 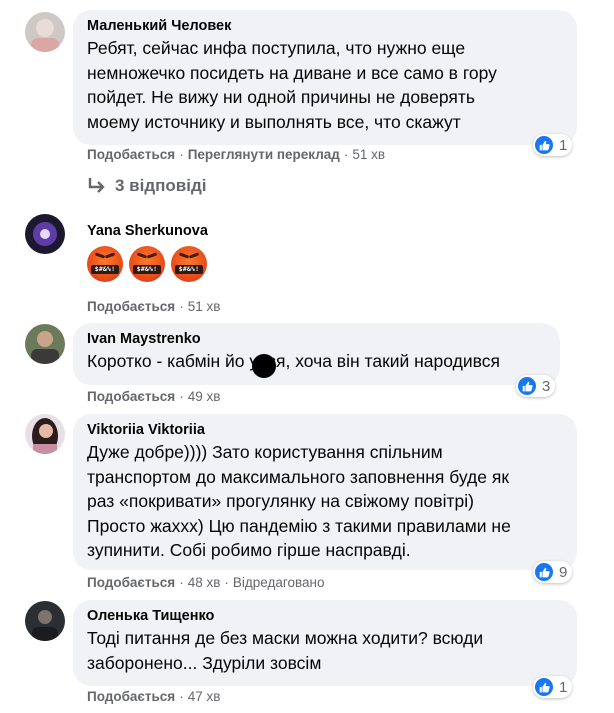 What do you see at coordinates (161, 185) in the screenshot?
I see `replies-label: 3 відповіді` at bounding box center [161, 185].